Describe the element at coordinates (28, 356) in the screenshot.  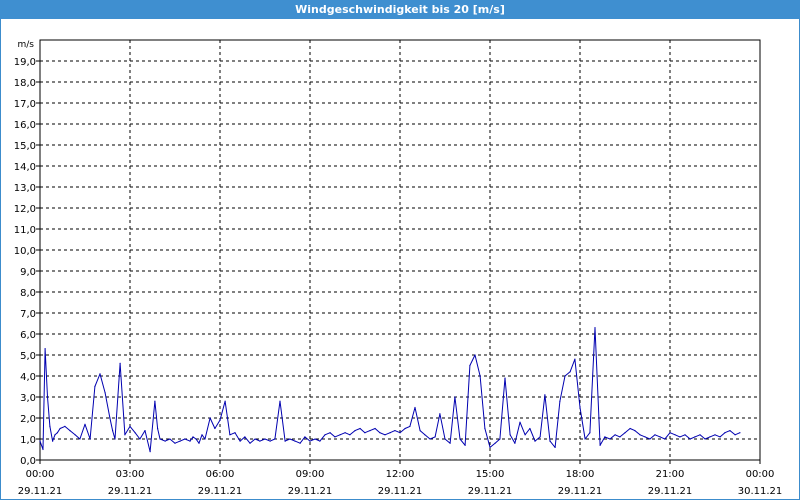
I see `y-tick-label: 5,0` at that location.